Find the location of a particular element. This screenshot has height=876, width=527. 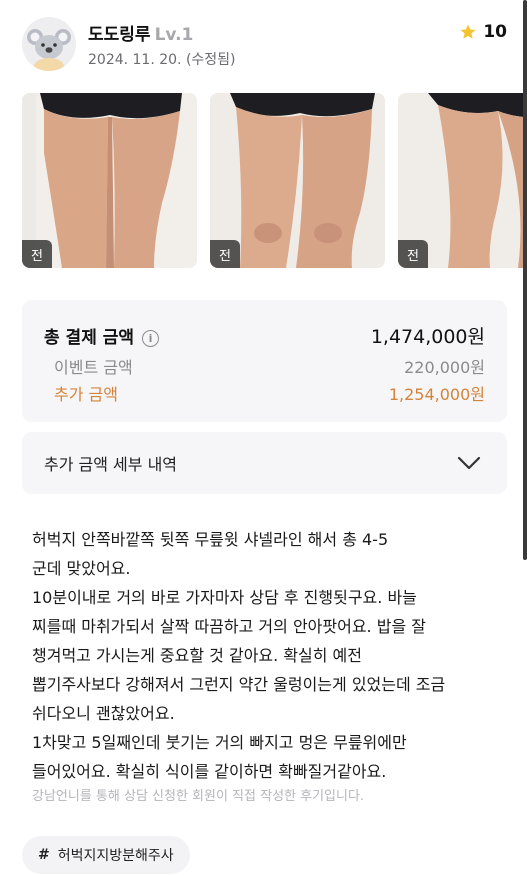

payment-event-value: 220,000원 is located at coordinates (444, 367).